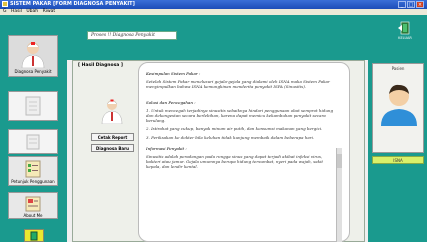 This screenshot has height=242, width=427. What do you see at coordinates (402, 4) in the screenshot?
I see `minimize-button: _` at bounding box center [402, 4].